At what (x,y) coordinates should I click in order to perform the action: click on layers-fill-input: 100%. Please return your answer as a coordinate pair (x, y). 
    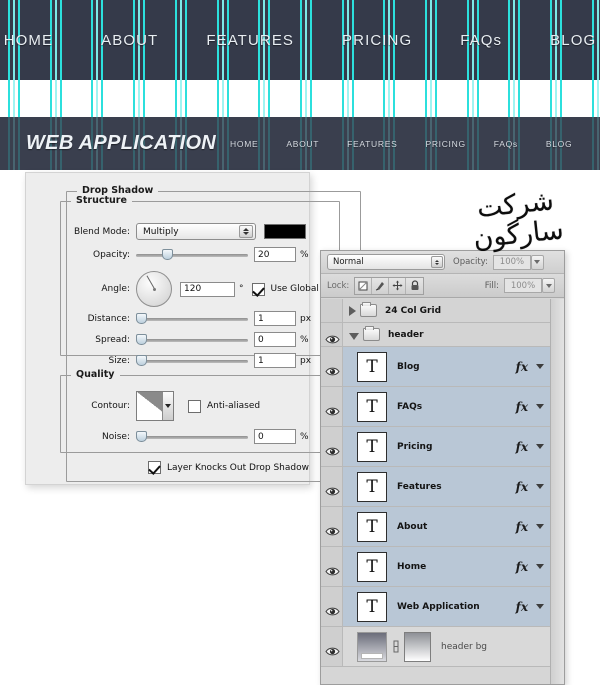
    Looking at the image, I should click on (529, 285).